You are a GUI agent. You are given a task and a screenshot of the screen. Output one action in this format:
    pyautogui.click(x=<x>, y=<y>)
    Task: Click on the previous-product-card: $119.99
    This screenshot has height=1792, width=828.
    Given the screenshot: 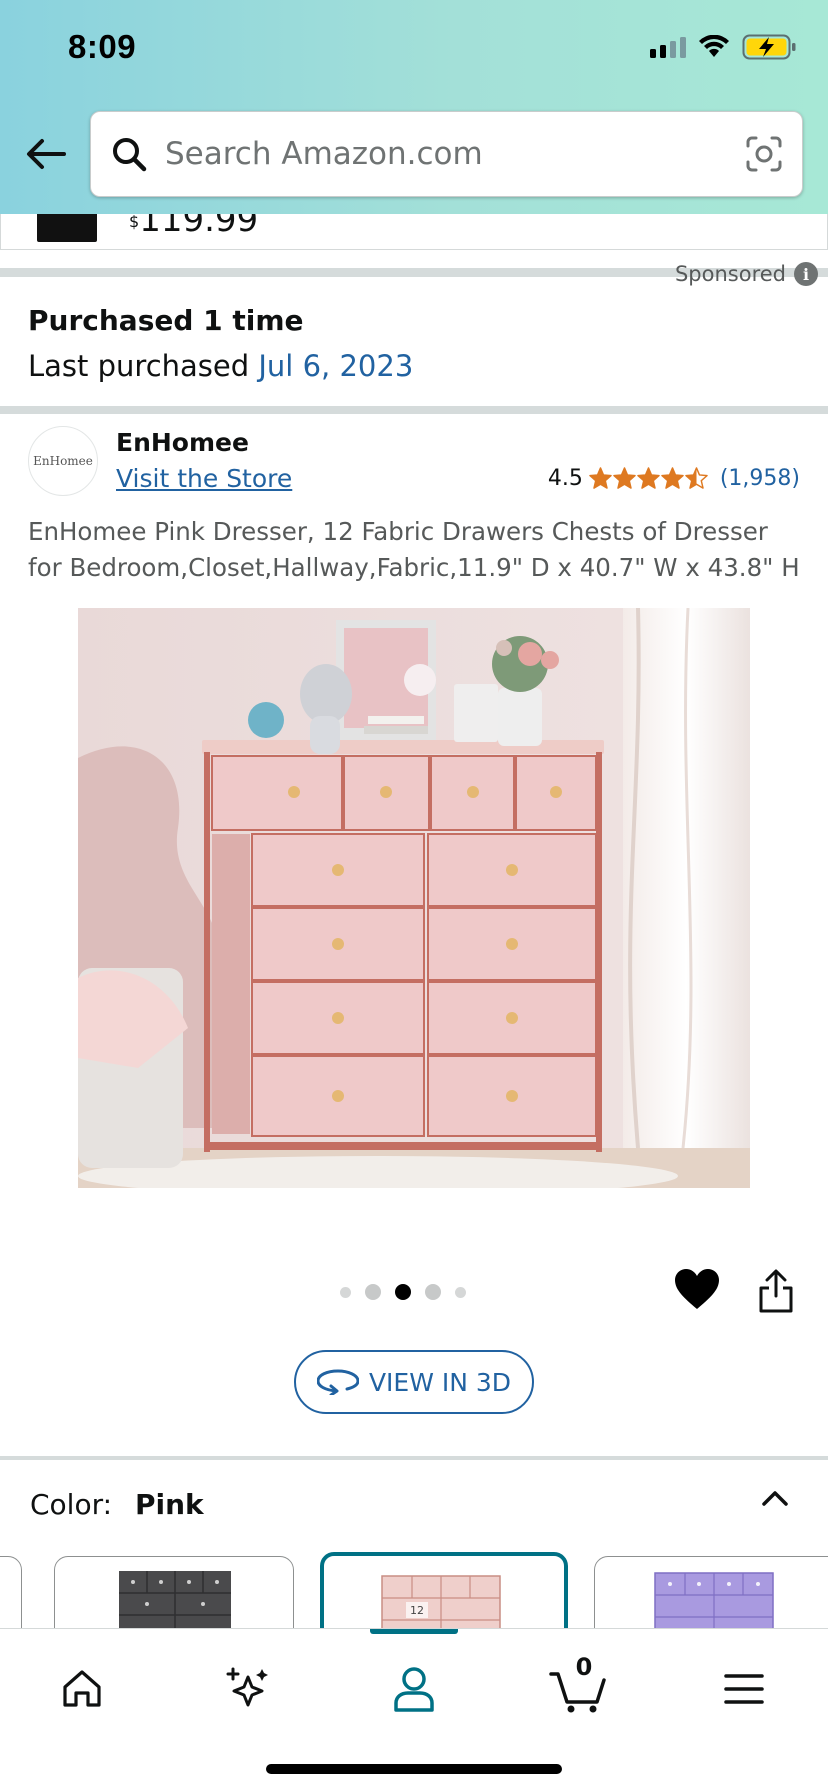 What is the action you would take?
    pyautogui.click(x=414, y=232)
    